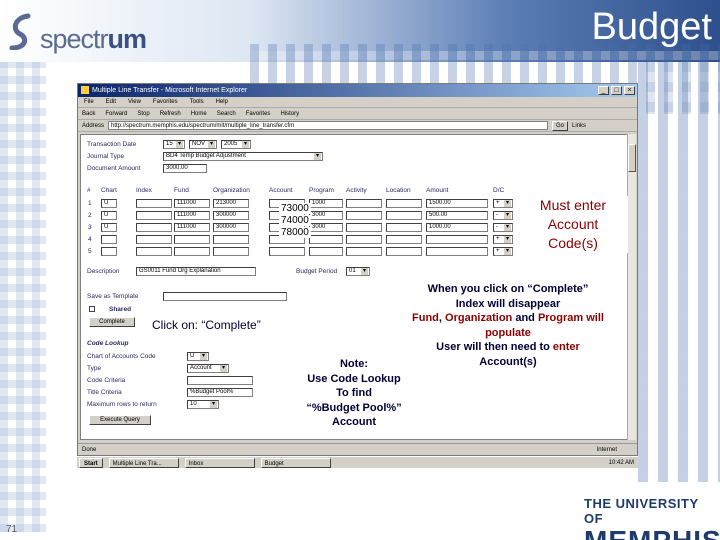 This screenshot has width=720, height=540. I want to click on description-input: GS0011 Fund Org Explanation, so click(196, 271).